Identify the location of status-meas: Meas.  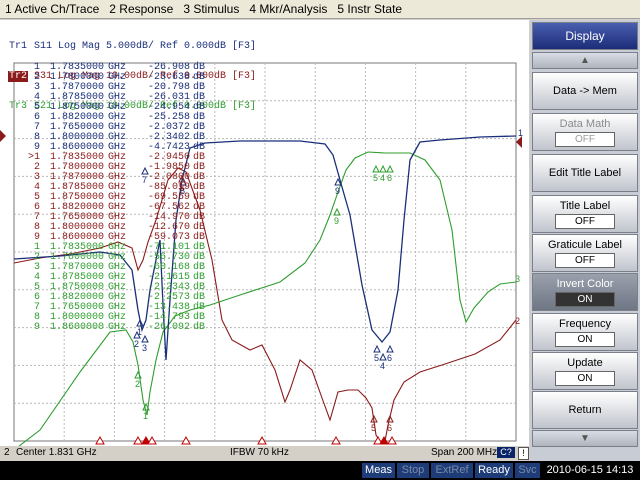
(378, 470).